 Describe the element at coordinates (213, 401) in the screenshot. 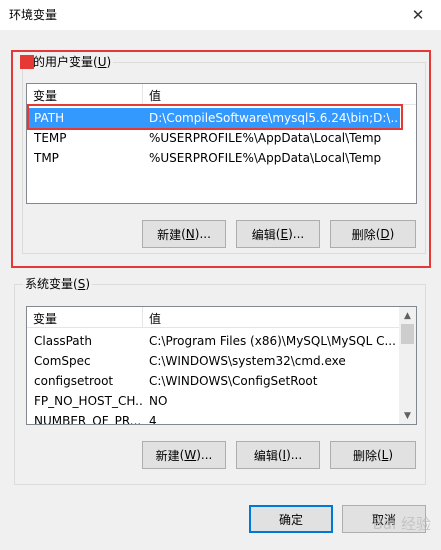

I see `system-var-row: FP_NO_HOST_CH... NO` at that location.